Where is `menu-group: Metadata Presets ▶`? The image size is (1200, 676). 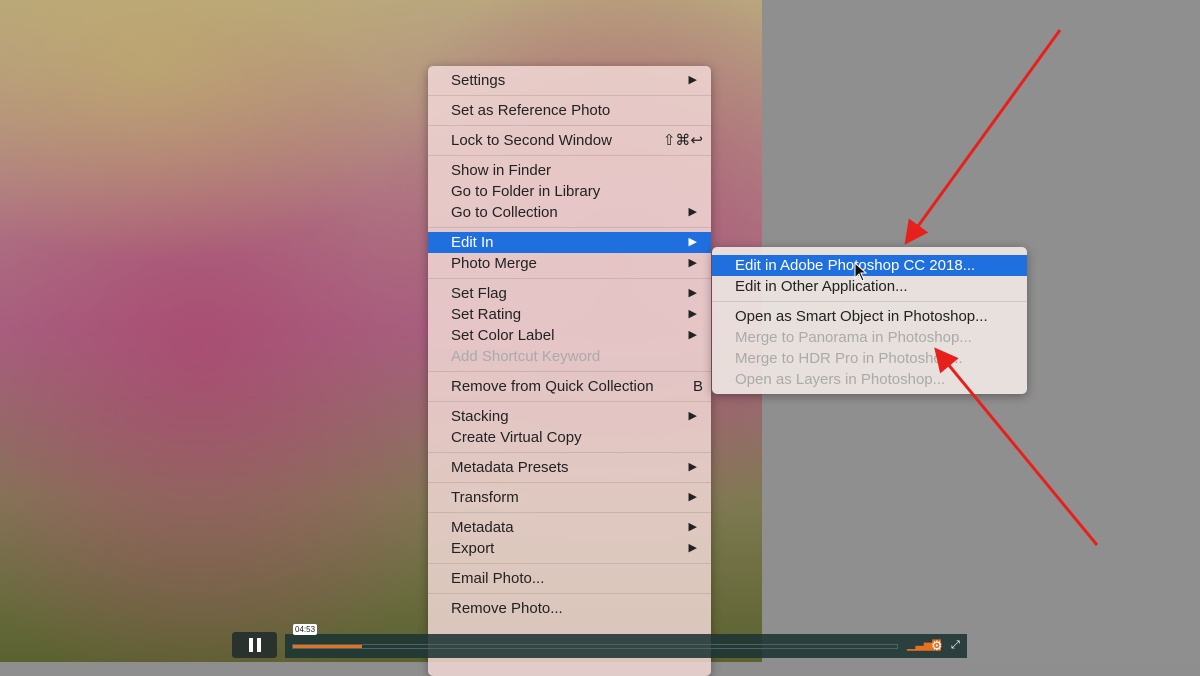 menu-group: Metadata Presets ▶ is located at coordinates (569, 468).